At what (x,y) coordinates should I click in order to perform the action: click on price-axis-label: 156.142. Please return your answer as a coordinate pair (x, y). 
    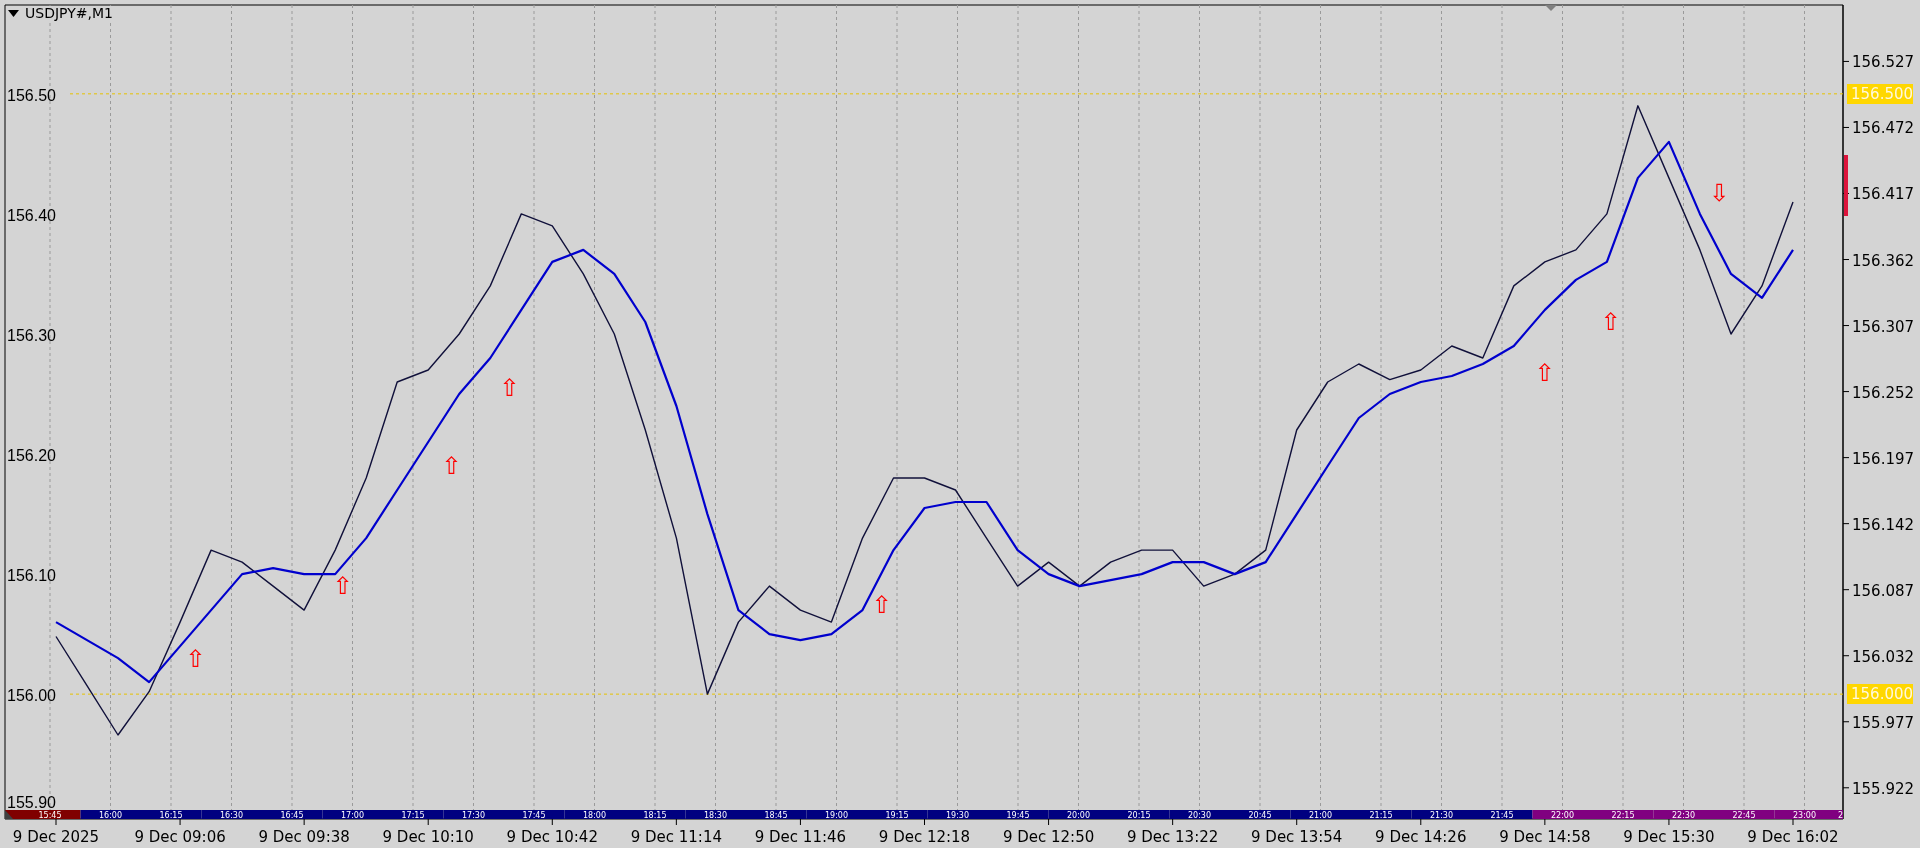
    Looking at the image, I should click on (1883, 524).